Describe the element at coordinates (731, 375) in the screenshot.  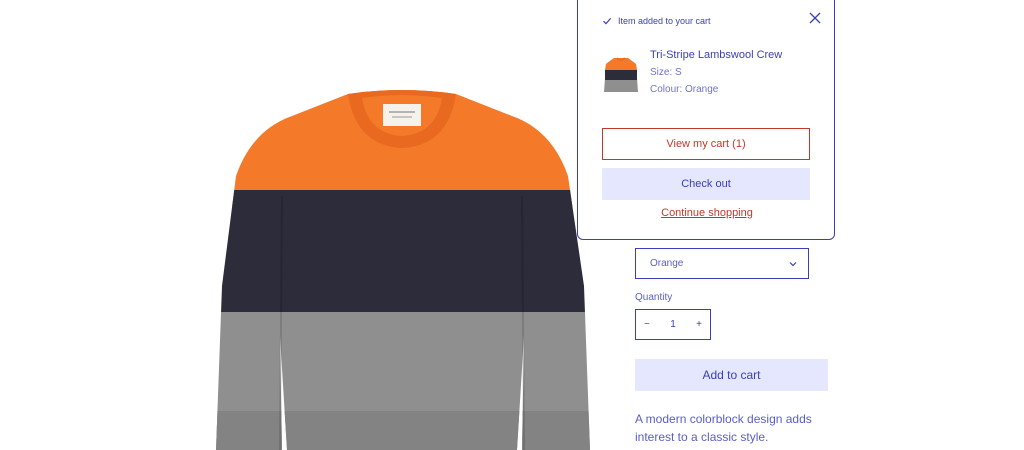
I see `add-to-cart-button: Add to cart` at that location.